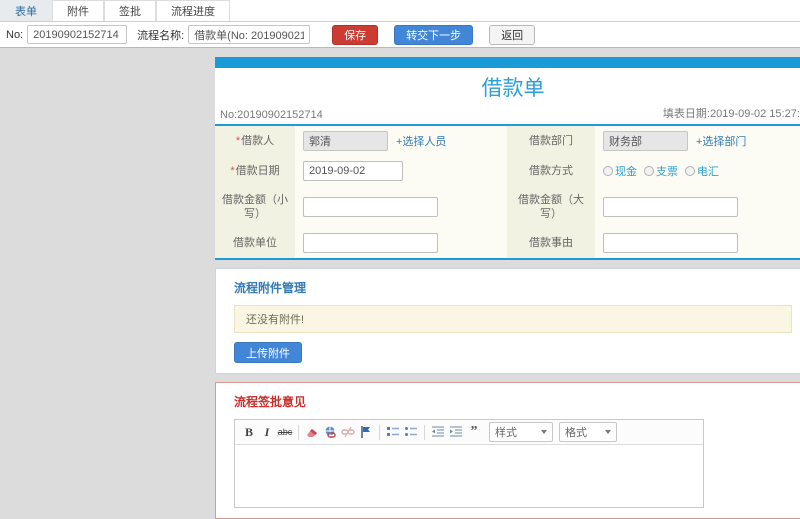  Describe the element at coordinates (721, 141) in the screenshot. I see `select-department-link: +选择部门` at that location.